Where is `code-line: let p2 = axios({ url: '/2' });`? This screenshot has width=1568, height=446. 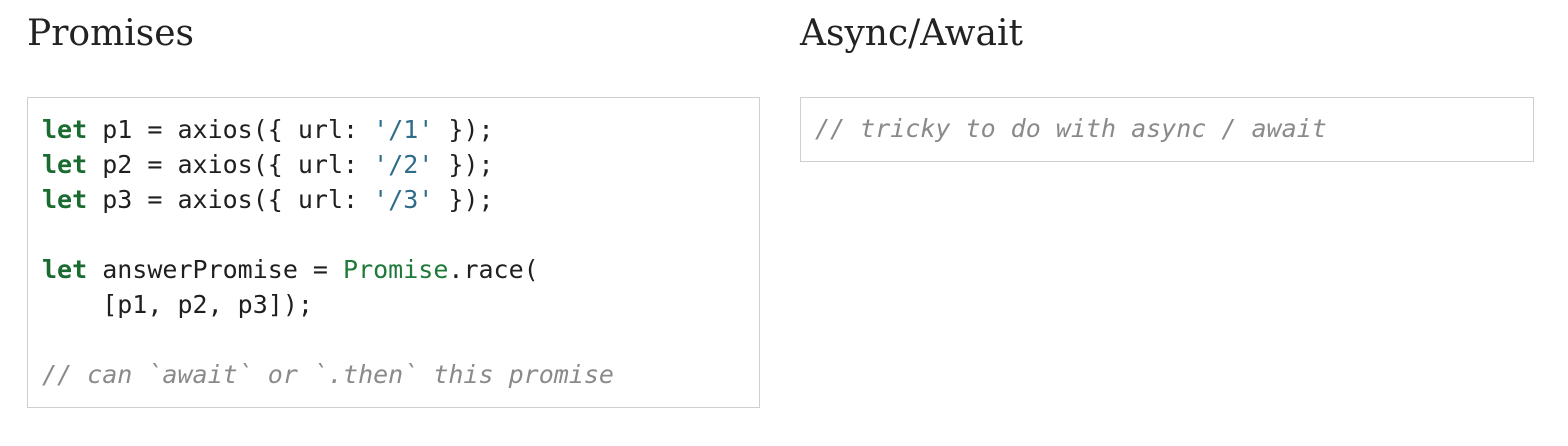
code-line: let p2 = axios({ url: '/2' }); is located at coordinates (393, 164).